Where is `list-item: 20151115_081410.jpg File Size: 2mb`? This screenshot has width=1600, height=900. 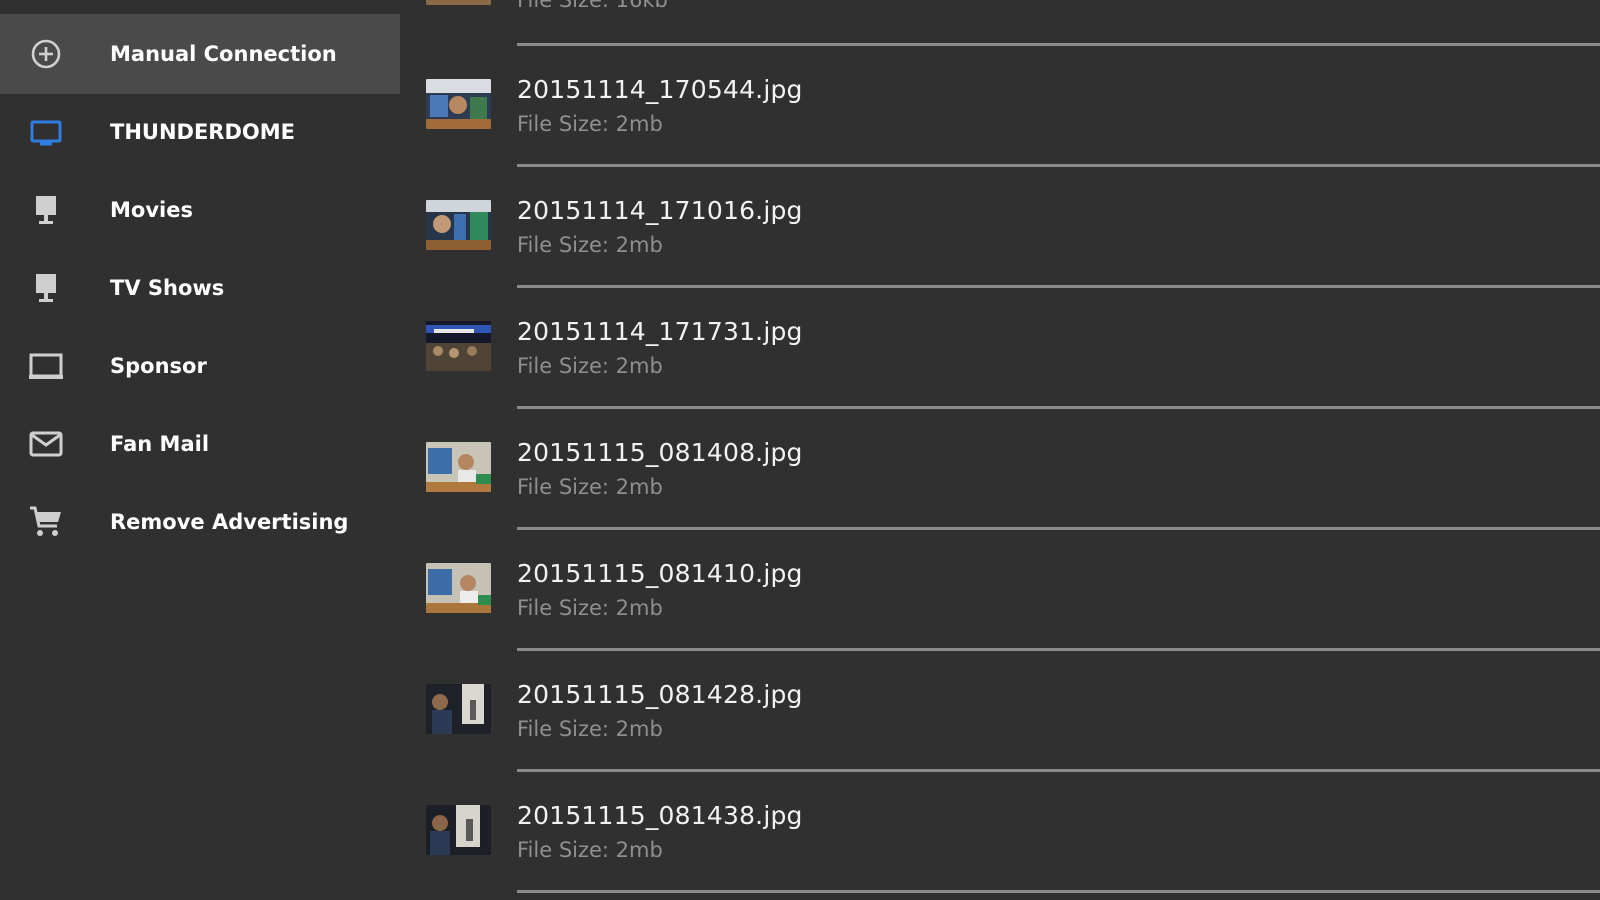 list-item: 20151115_081410.jpg File Size: 2mb is located at coordinates (1000, 591).